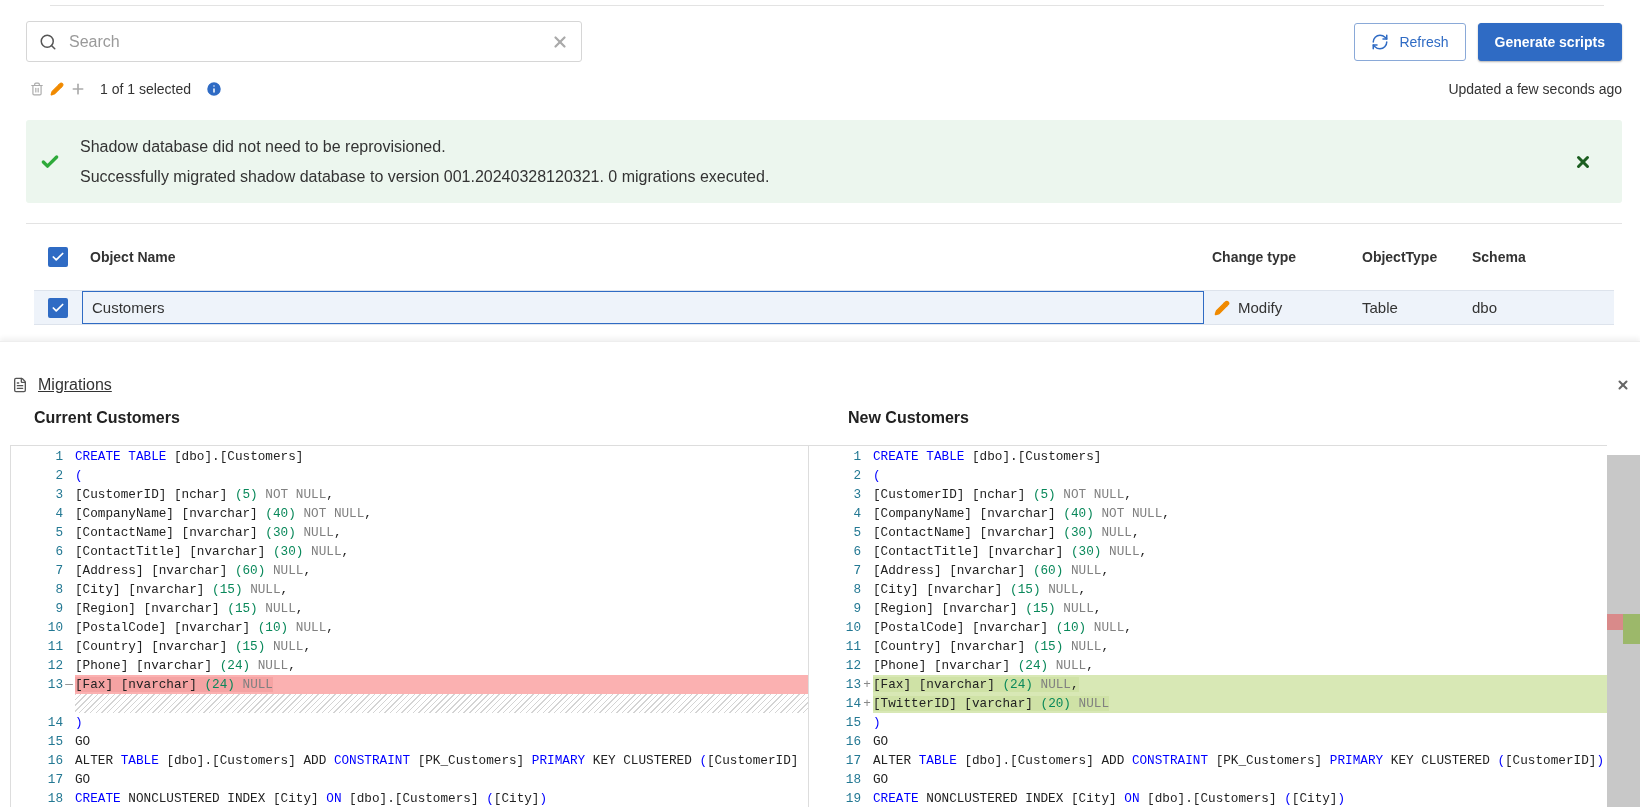  Describe the element at coordinates (1535, 89) in the screenshot. I see `updated-text: Updated a few seconds ago` at that location.